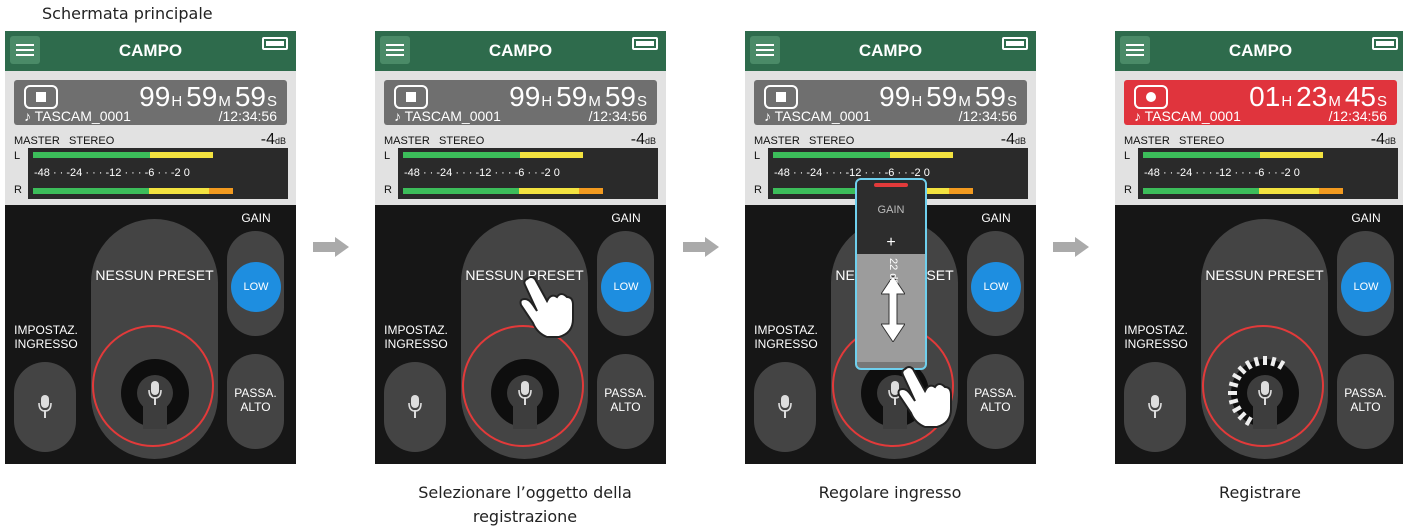  I want to click on transport-display: 01H 23M 45S ♪ TASCAM_0001 /12:34:56, so click(1260, 102).